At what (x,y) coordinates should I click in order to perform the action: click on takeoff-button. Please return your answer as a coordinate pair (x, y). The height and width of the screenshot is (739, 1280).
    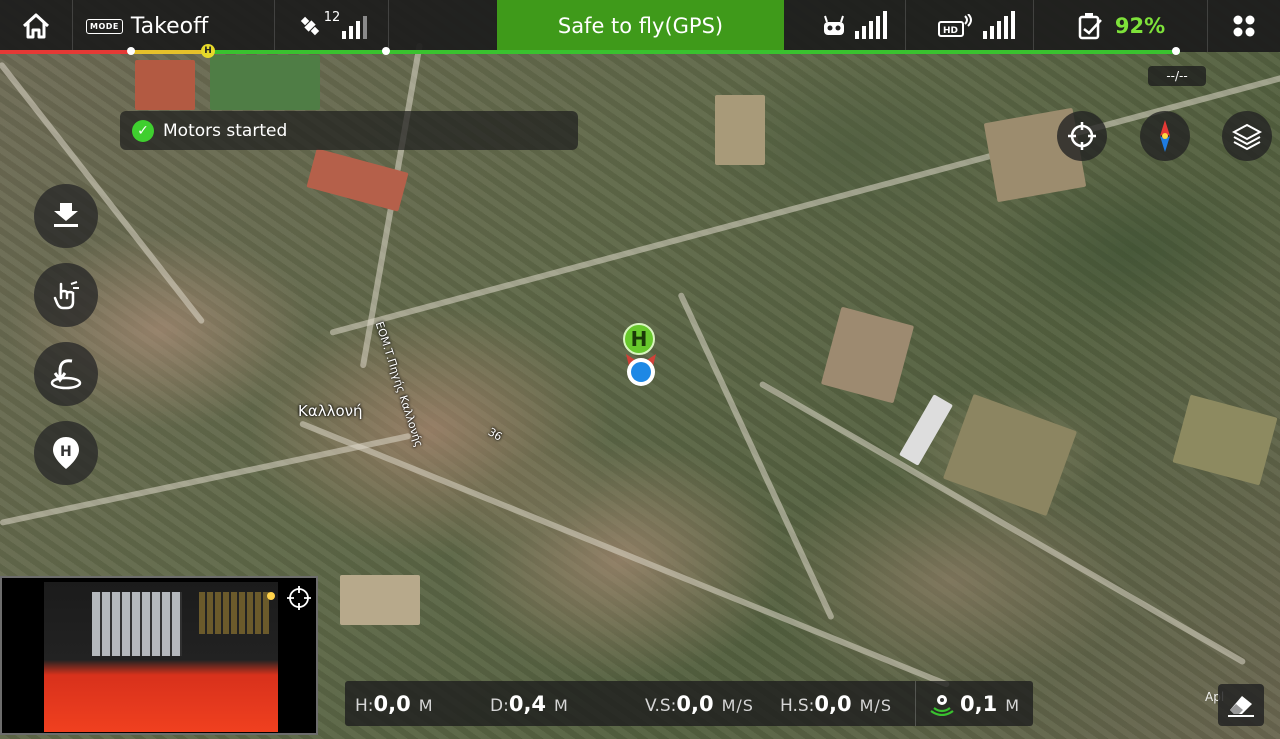
    Looking at the image, I should click on (66, 216).